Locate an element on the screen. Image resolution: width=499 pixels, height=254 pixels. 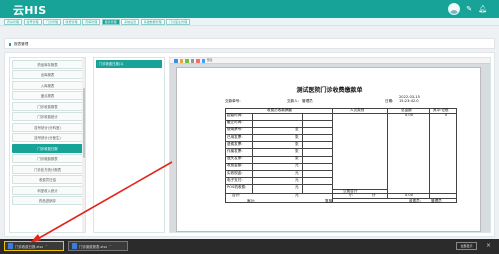
sidebar-item: 出库报表 is located at coordinates (47, 74).